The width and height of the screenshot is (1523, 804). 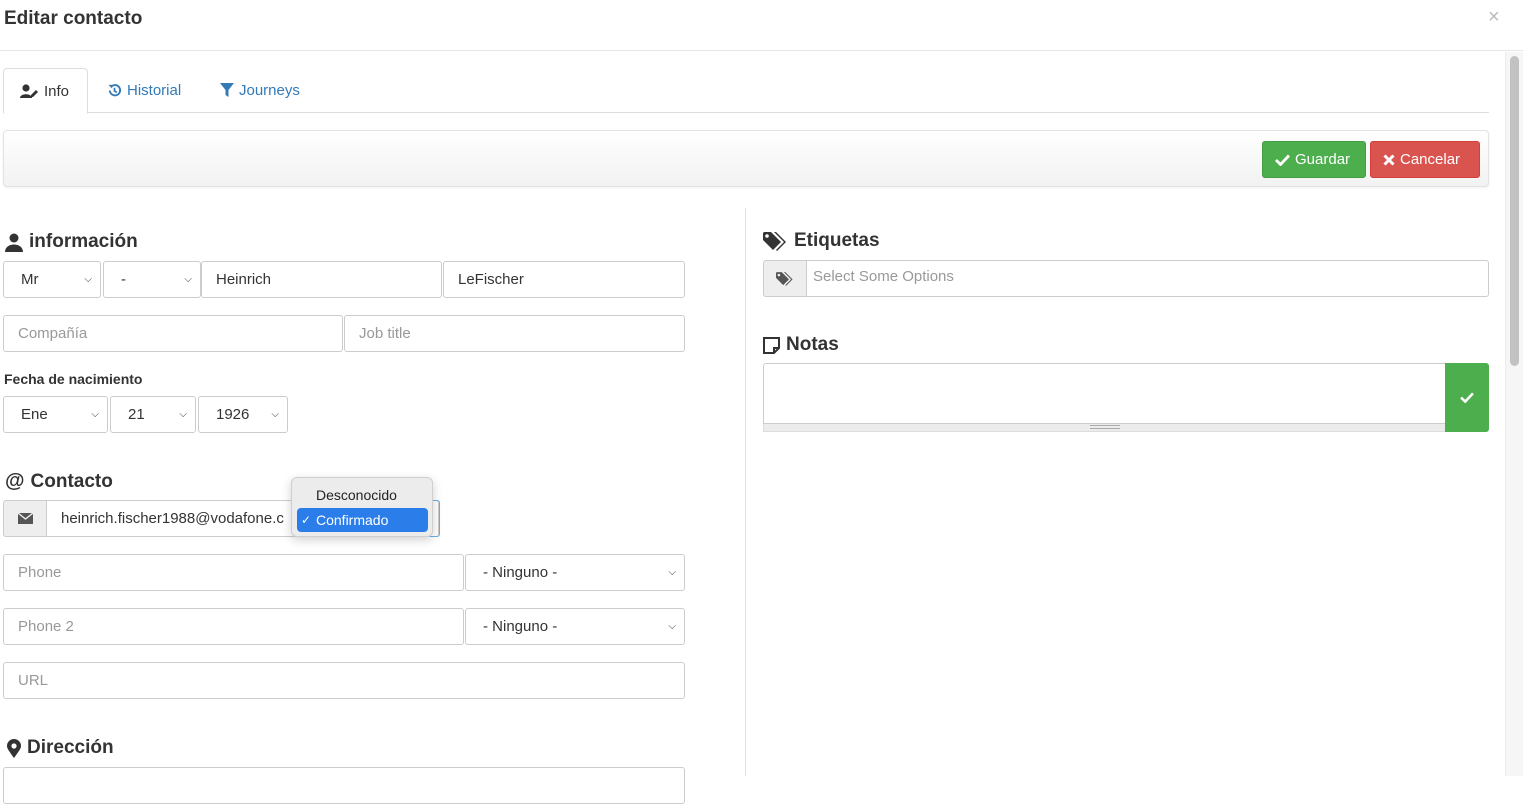 I want to click on birth-month-select: Ene ⌵, so click(x=55, y=414).